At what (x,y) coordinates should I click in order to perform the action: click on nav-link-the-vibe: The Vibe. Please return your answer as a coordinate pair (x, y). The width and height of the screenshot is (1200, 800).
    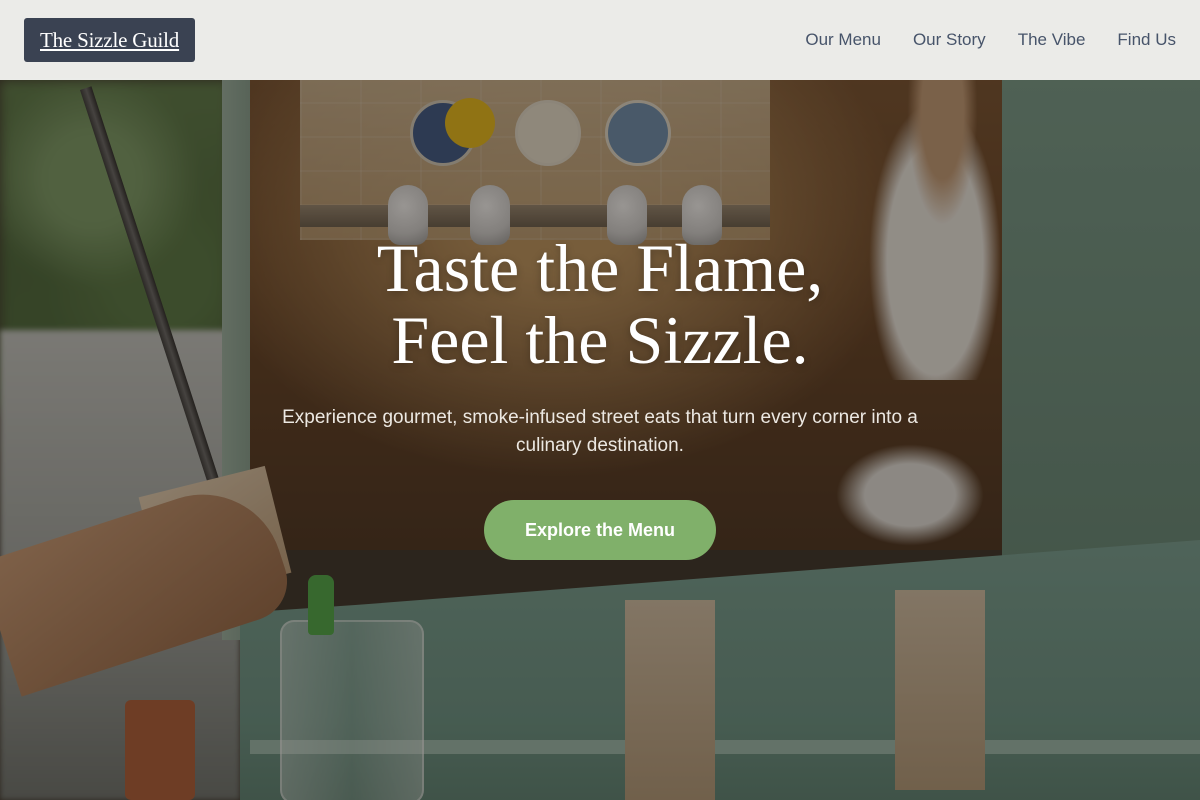
    Looking at the image, I should click on (1052, 40).